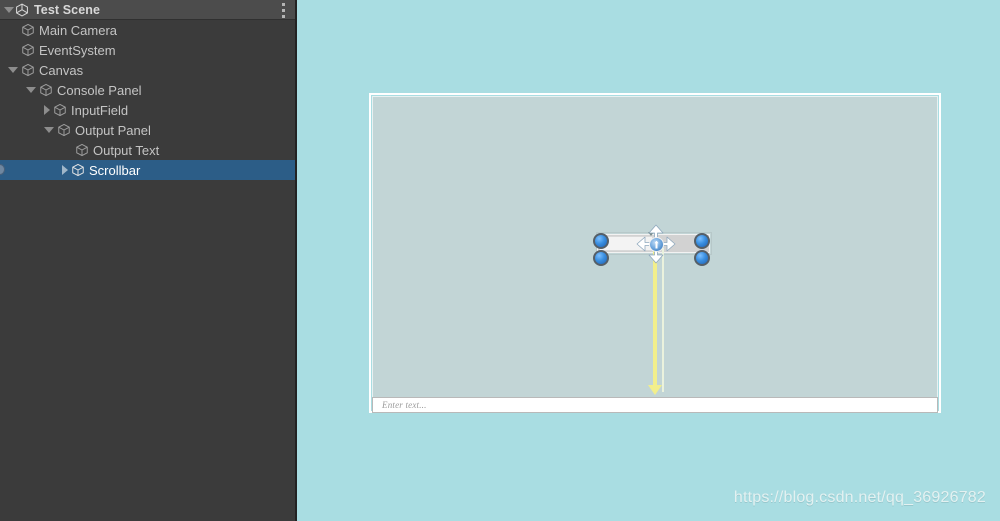  What do you see at coordinates (859, 497) in the screenshot?
I see `watermark-text: https://blog.csdn.net/qq_36926782` at bounding box center [859, 497].